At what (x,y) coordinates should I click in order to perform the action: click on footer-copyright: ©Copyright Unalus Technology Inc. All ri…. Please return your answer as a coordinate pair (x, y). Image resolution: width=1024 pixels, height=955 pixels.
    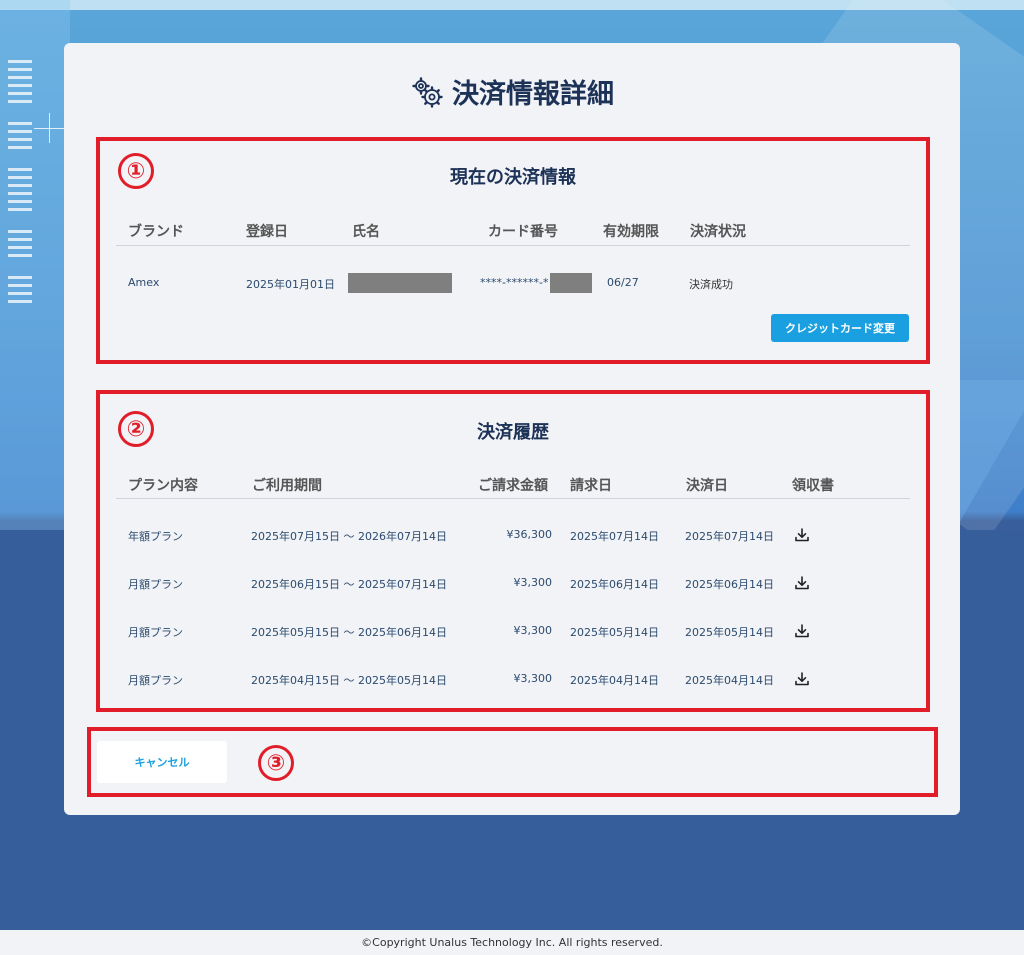
    Looking at the image, I should click on (512, 942).